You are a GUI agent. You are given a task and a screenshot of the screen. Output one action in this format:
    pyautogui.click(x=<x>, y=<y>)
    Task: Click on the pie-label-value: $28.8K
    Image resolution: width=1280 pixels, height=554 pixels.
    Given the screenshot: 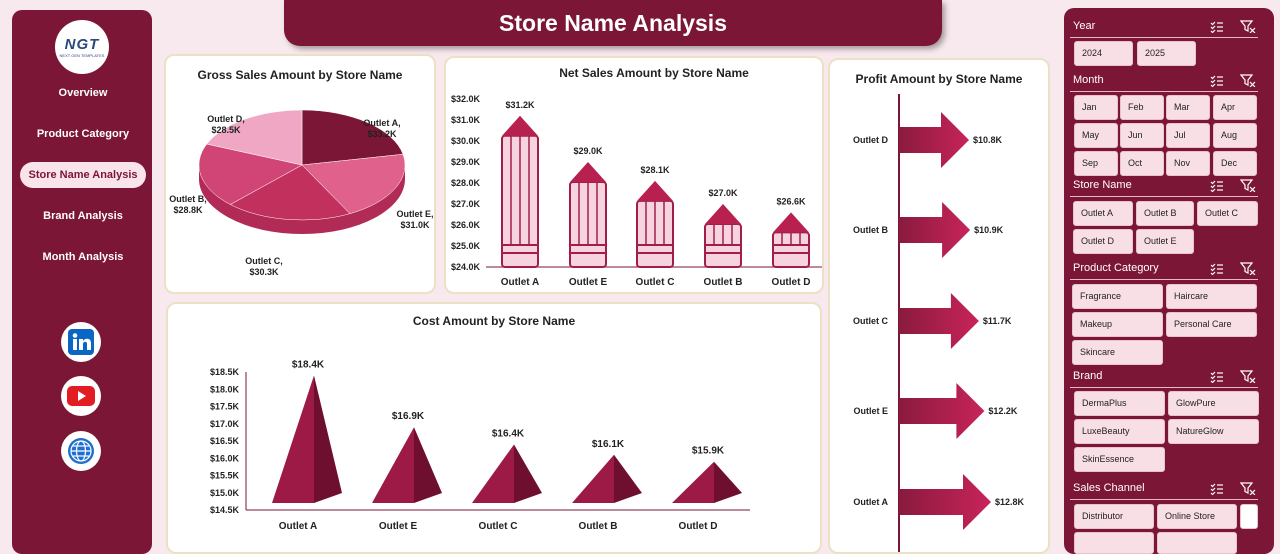 What is the action you would take?
    pyautogui.click(x=188, y=210)
    